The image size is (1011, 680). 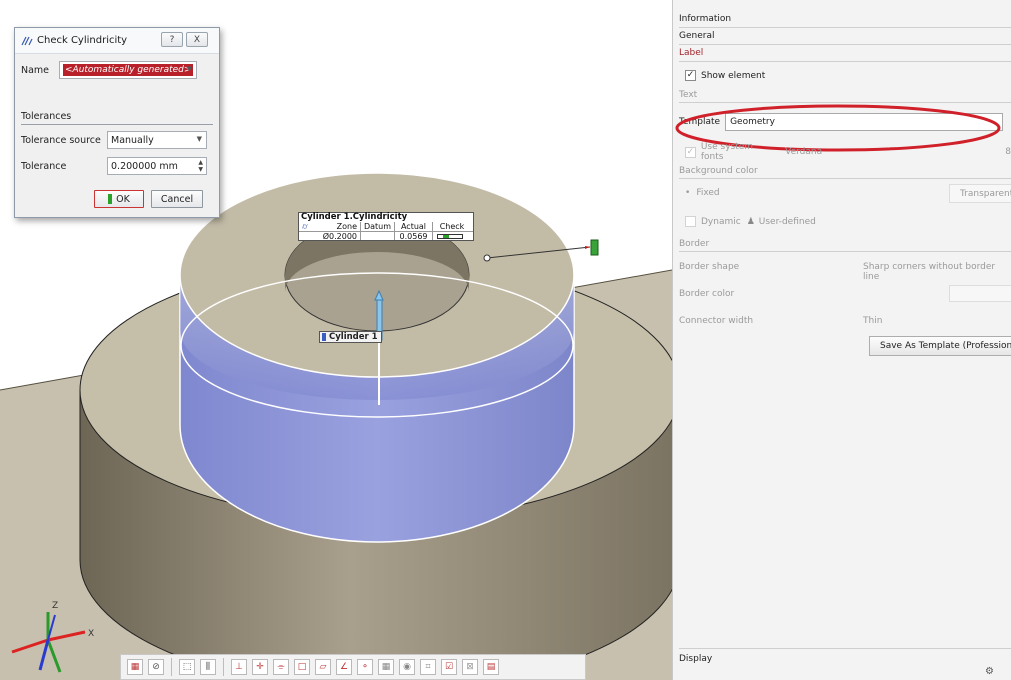 I want to click on panel-settings-icon: ⚙, so click(x=989, y=671).